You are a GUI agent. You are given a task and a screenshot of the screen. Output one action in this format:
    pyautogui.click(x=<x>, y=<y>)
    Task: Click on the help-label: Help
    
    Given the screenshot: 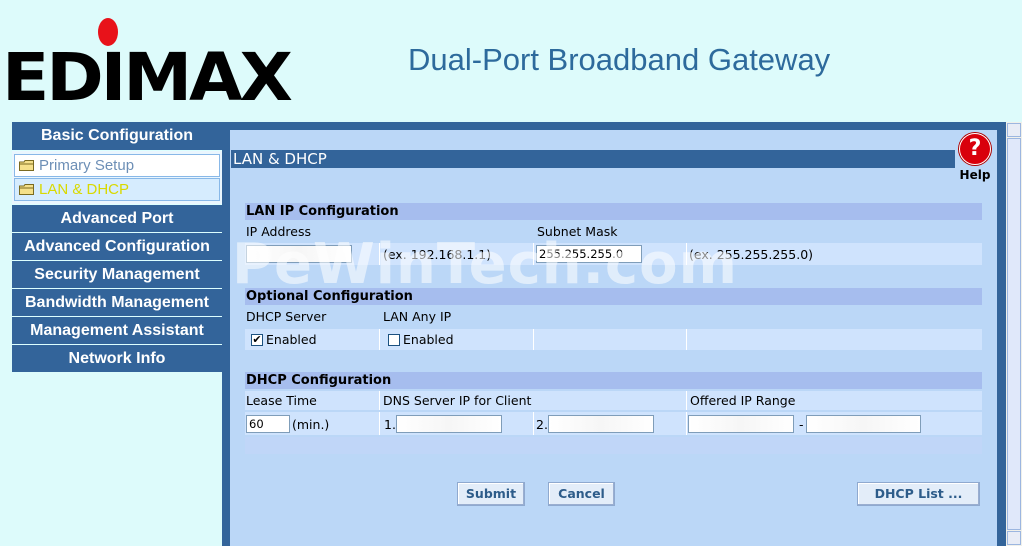 What is the action you would take?
    pyautogui.click(x=975, y=175)
    